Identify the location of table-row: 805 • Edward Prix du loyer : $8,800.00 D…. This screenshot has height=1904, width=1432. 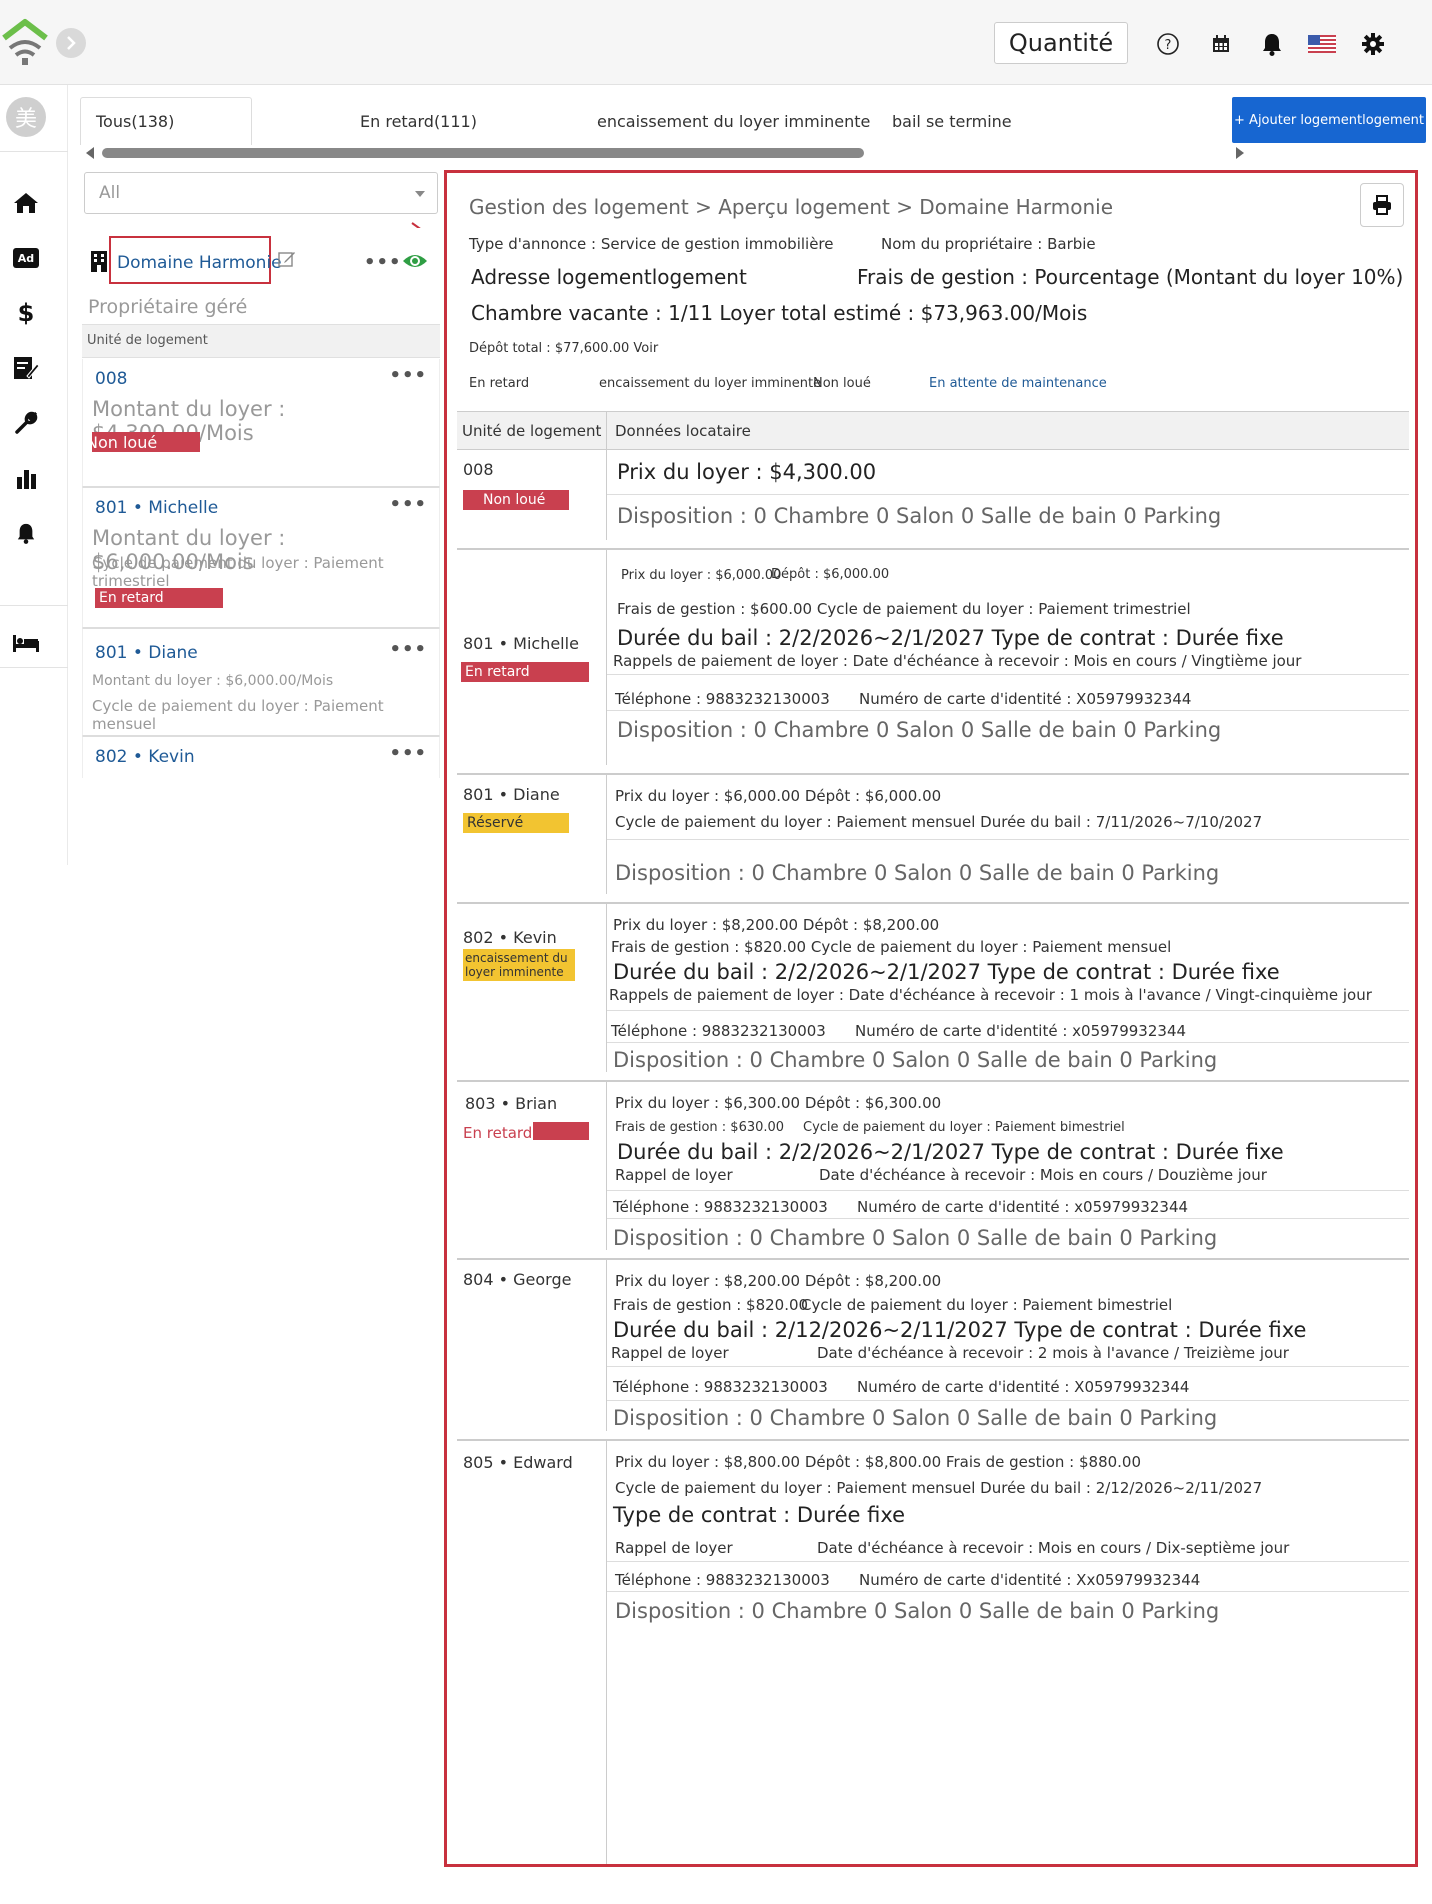
(933, 1651).